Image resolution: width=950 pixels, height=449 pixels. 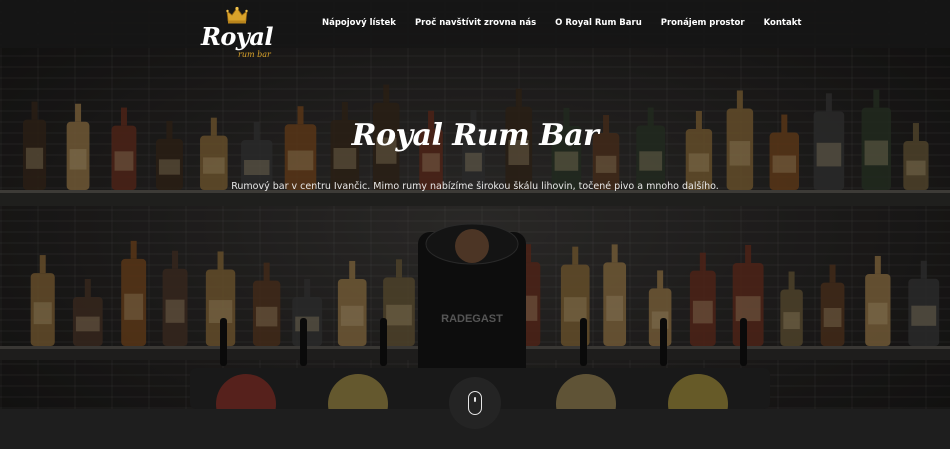 I want to click on mouse-wheel, so click(x=474, y=399).